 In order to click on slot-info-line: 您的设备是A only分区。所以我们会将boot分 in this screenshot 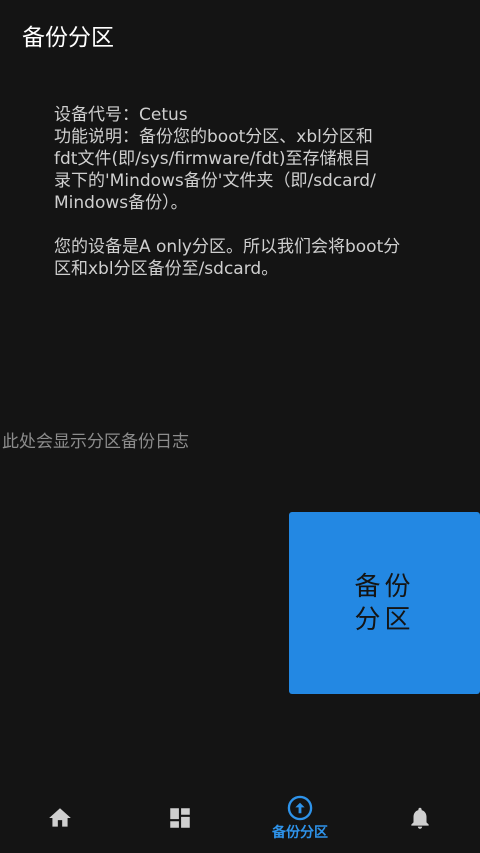, I will do `click(227, 247)`.